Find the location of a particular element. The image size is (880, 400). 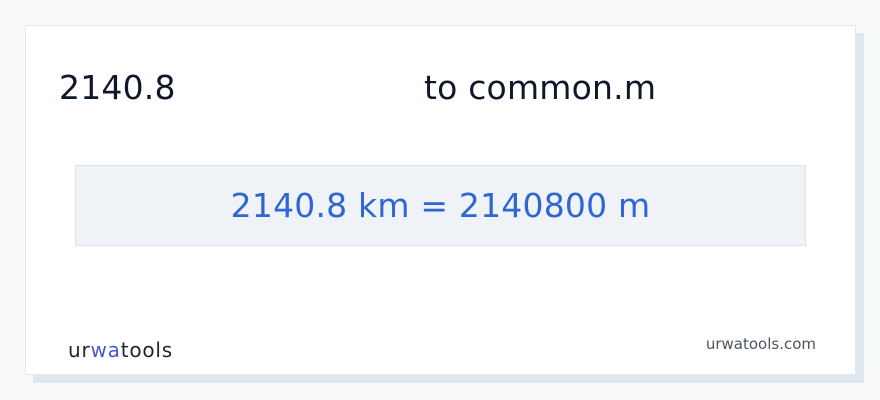

logo-accent: wa is located at coordinates (105, 350).